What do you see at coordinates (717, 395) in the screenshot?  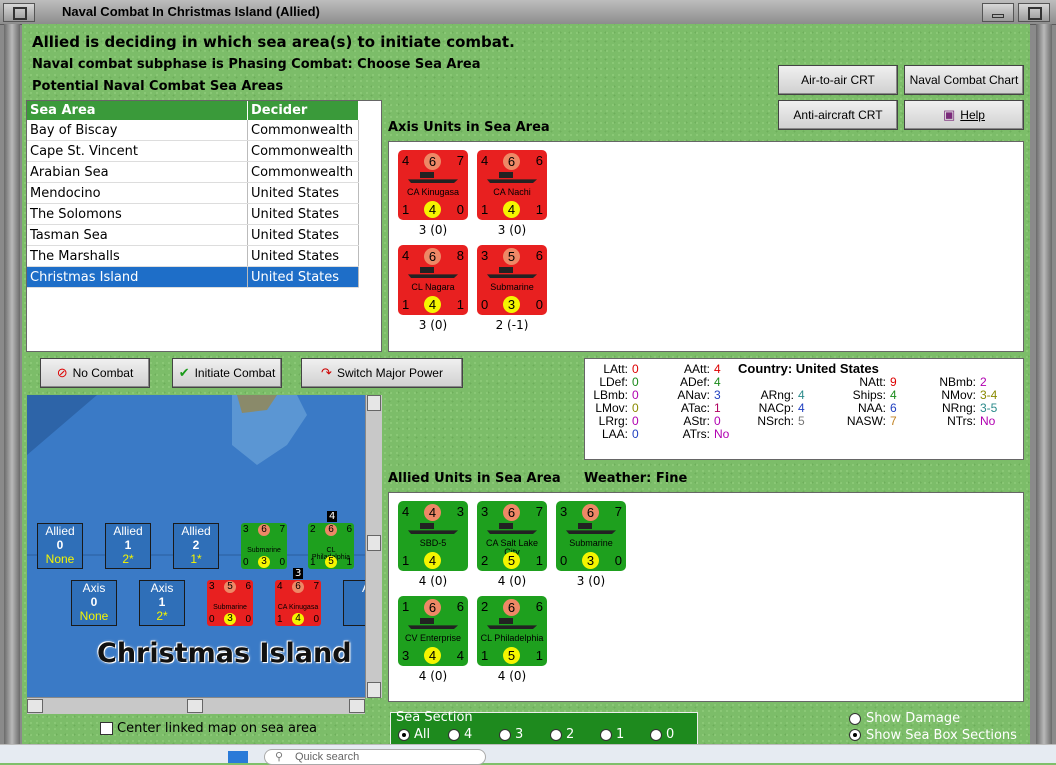 I see `stat-value: 3` at bounding box center [717, 395].